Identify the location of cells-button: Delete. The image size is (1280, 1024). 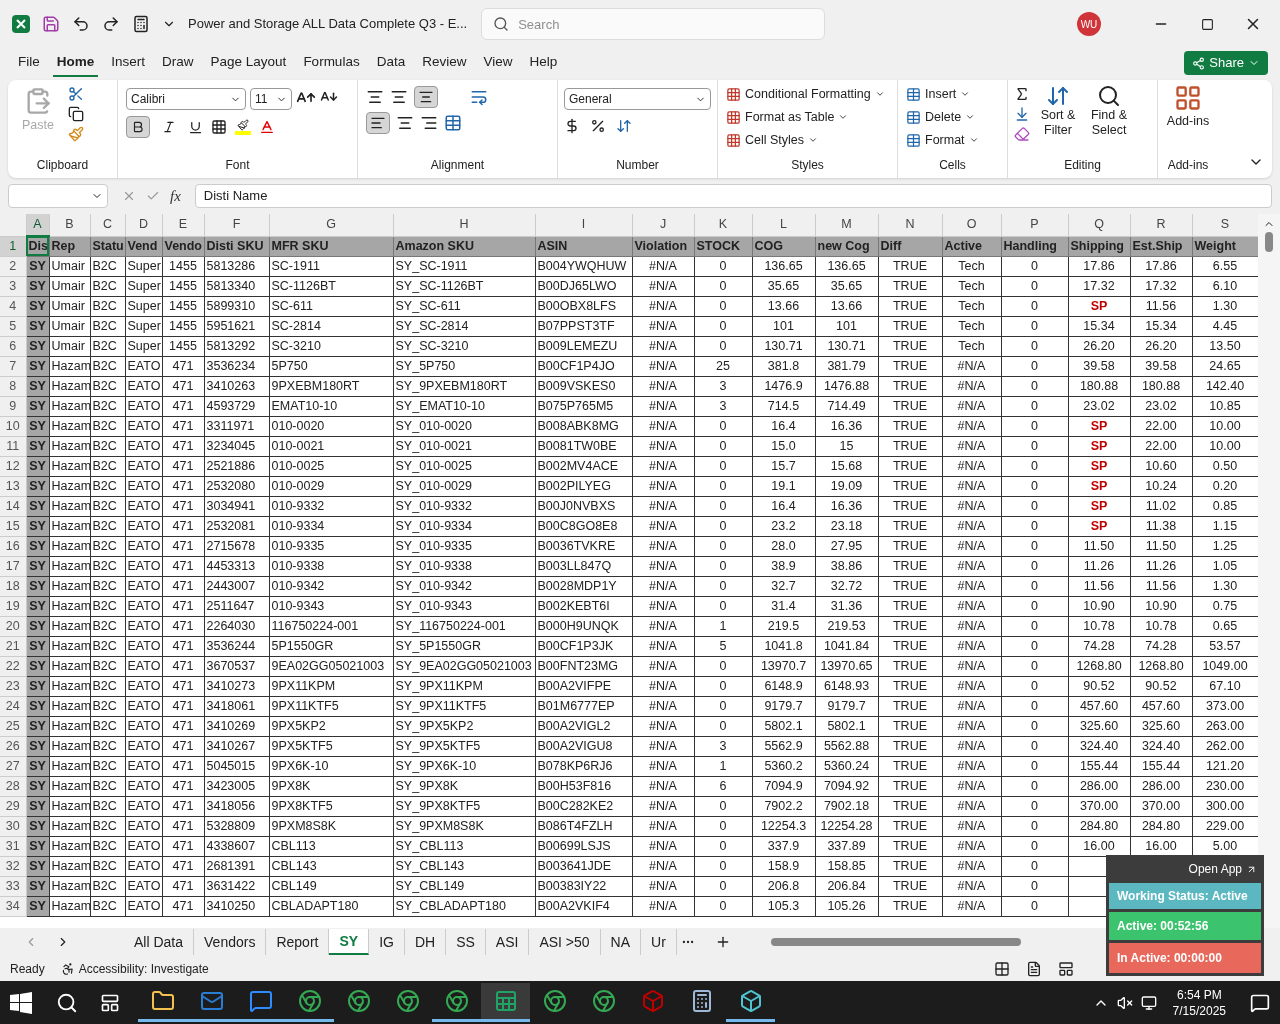
(952, 117).